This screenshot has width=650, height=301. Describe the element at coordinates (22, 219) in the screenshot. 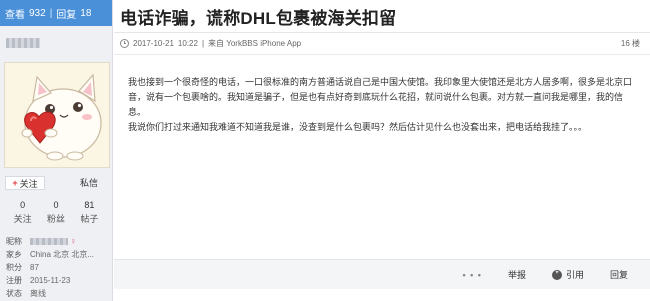

I see `following-label: 关注` at that location.